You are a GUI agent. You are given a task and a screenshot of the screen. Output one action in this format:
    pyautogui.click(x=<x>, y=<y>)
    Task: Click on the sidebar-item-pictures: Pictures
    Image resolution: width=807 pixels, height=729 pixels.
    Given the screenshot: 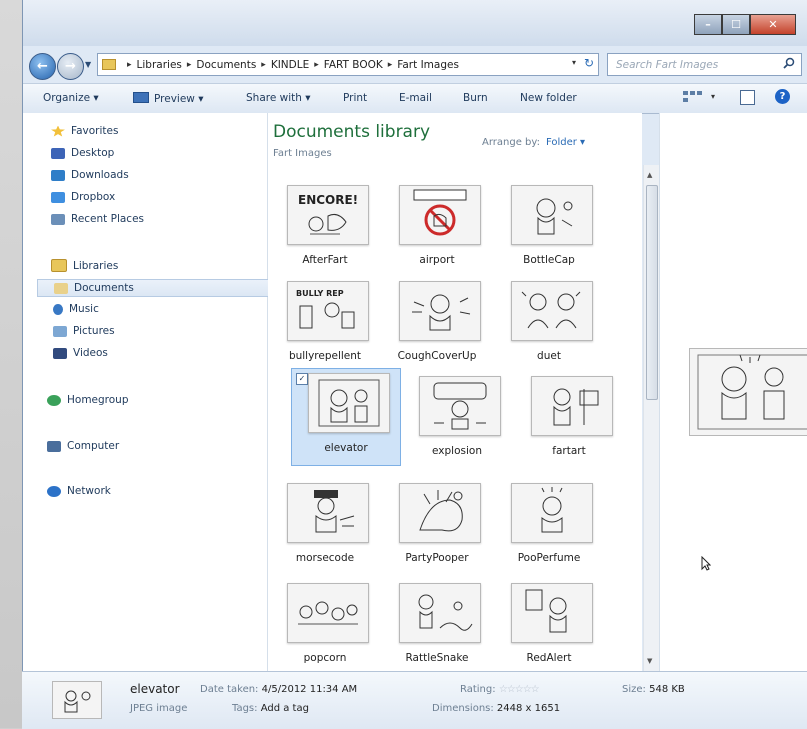 What is the action you would take?
    pyautogui.click(x=84, y=331)
    